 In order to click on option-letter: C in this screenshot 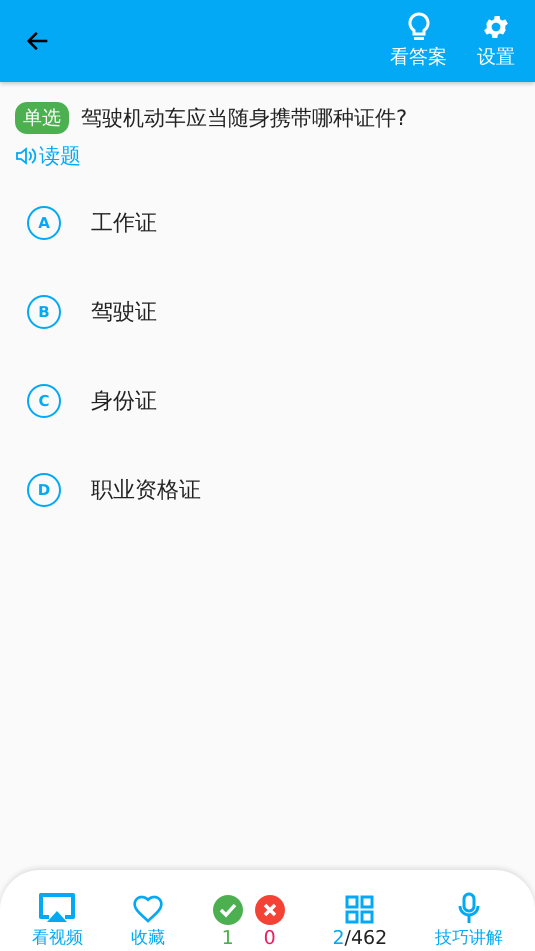, I will do `click(44, 401)`.